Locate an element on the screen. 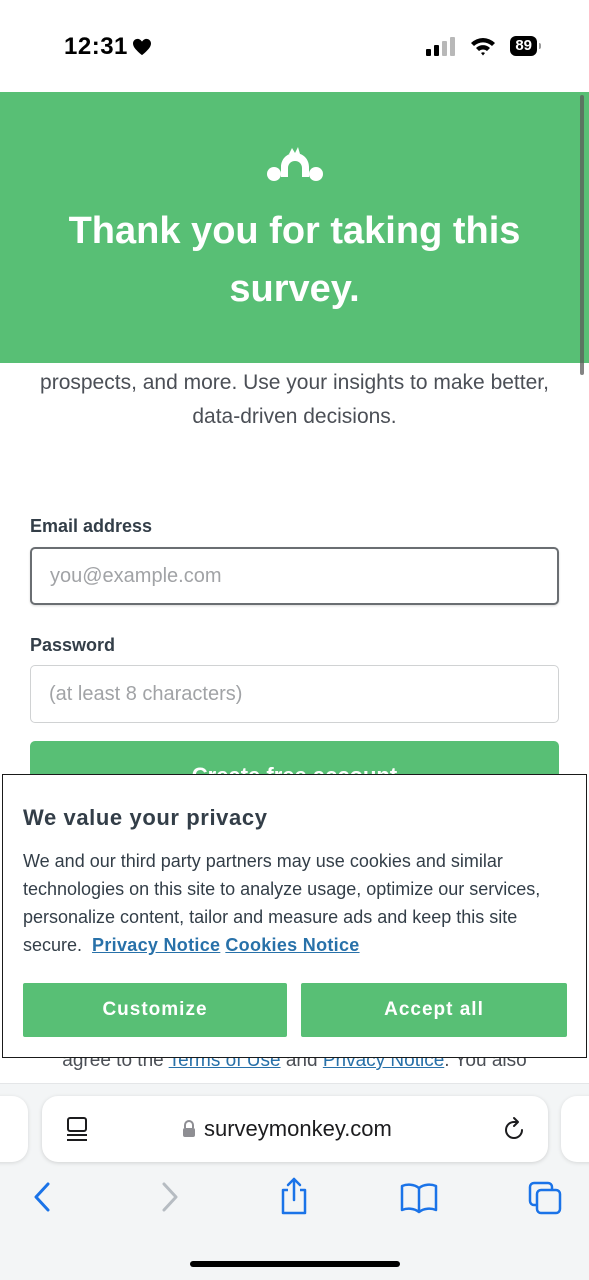 Image resolution: width=589 pixels, height=1280 pixels. reload-icon is located at coordinates (514, 1129).